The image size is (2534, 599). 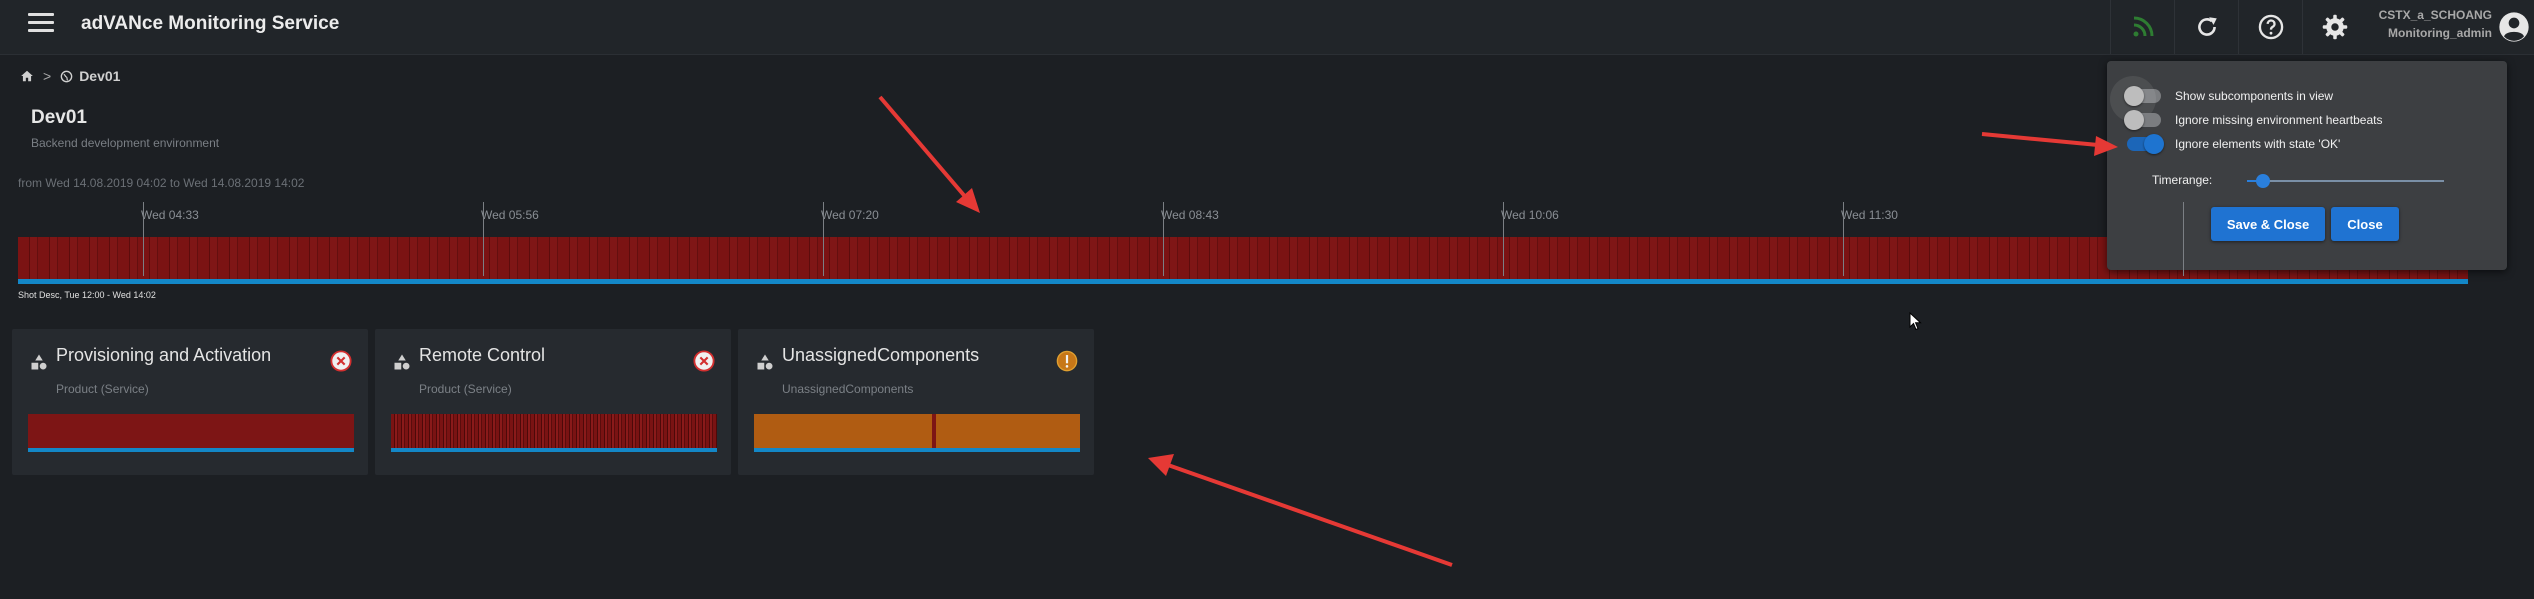 What do you see at coordinates (27, 76) in the screenshot?
I see `home-icon` at bounding box center [27, 76].